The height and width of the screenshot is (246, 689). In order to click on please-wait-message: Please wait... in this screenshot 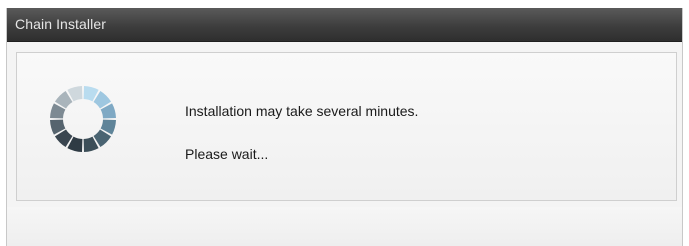, I will do `click(227, 154)`.